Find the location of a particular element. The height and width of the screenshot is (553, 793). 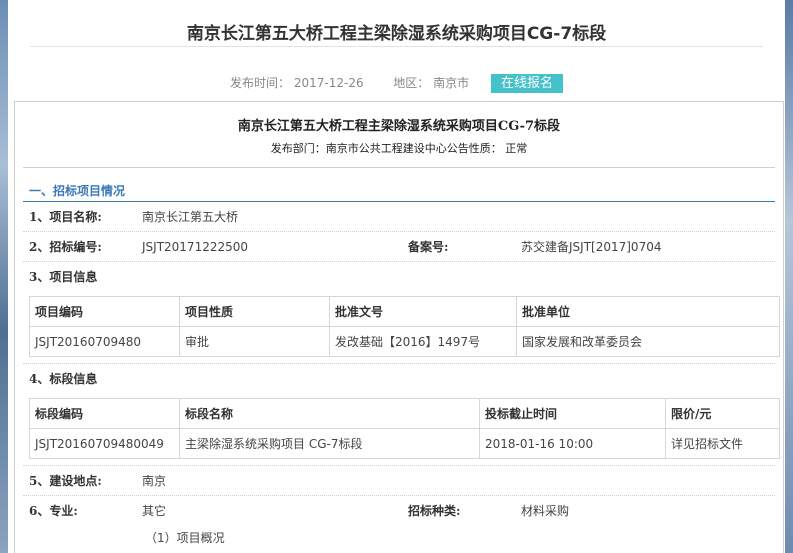

tender-type-label: 招标种类: is located at coordinates (434, 511).